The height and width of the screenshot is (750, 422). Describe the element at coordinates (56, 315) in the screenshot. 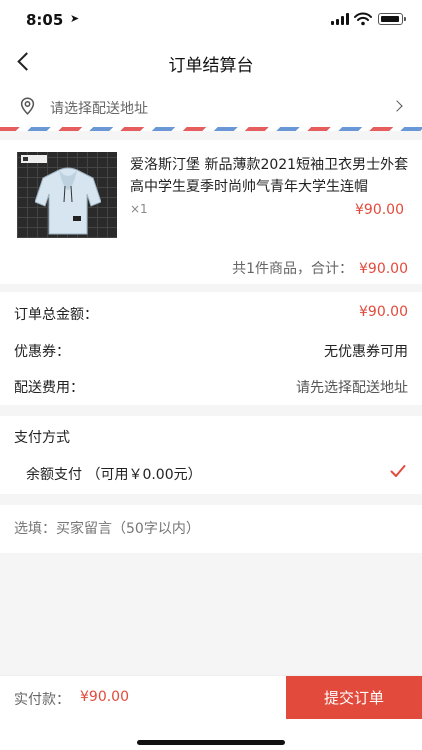

I see `order-total-label: 订单总金额：` at that location.